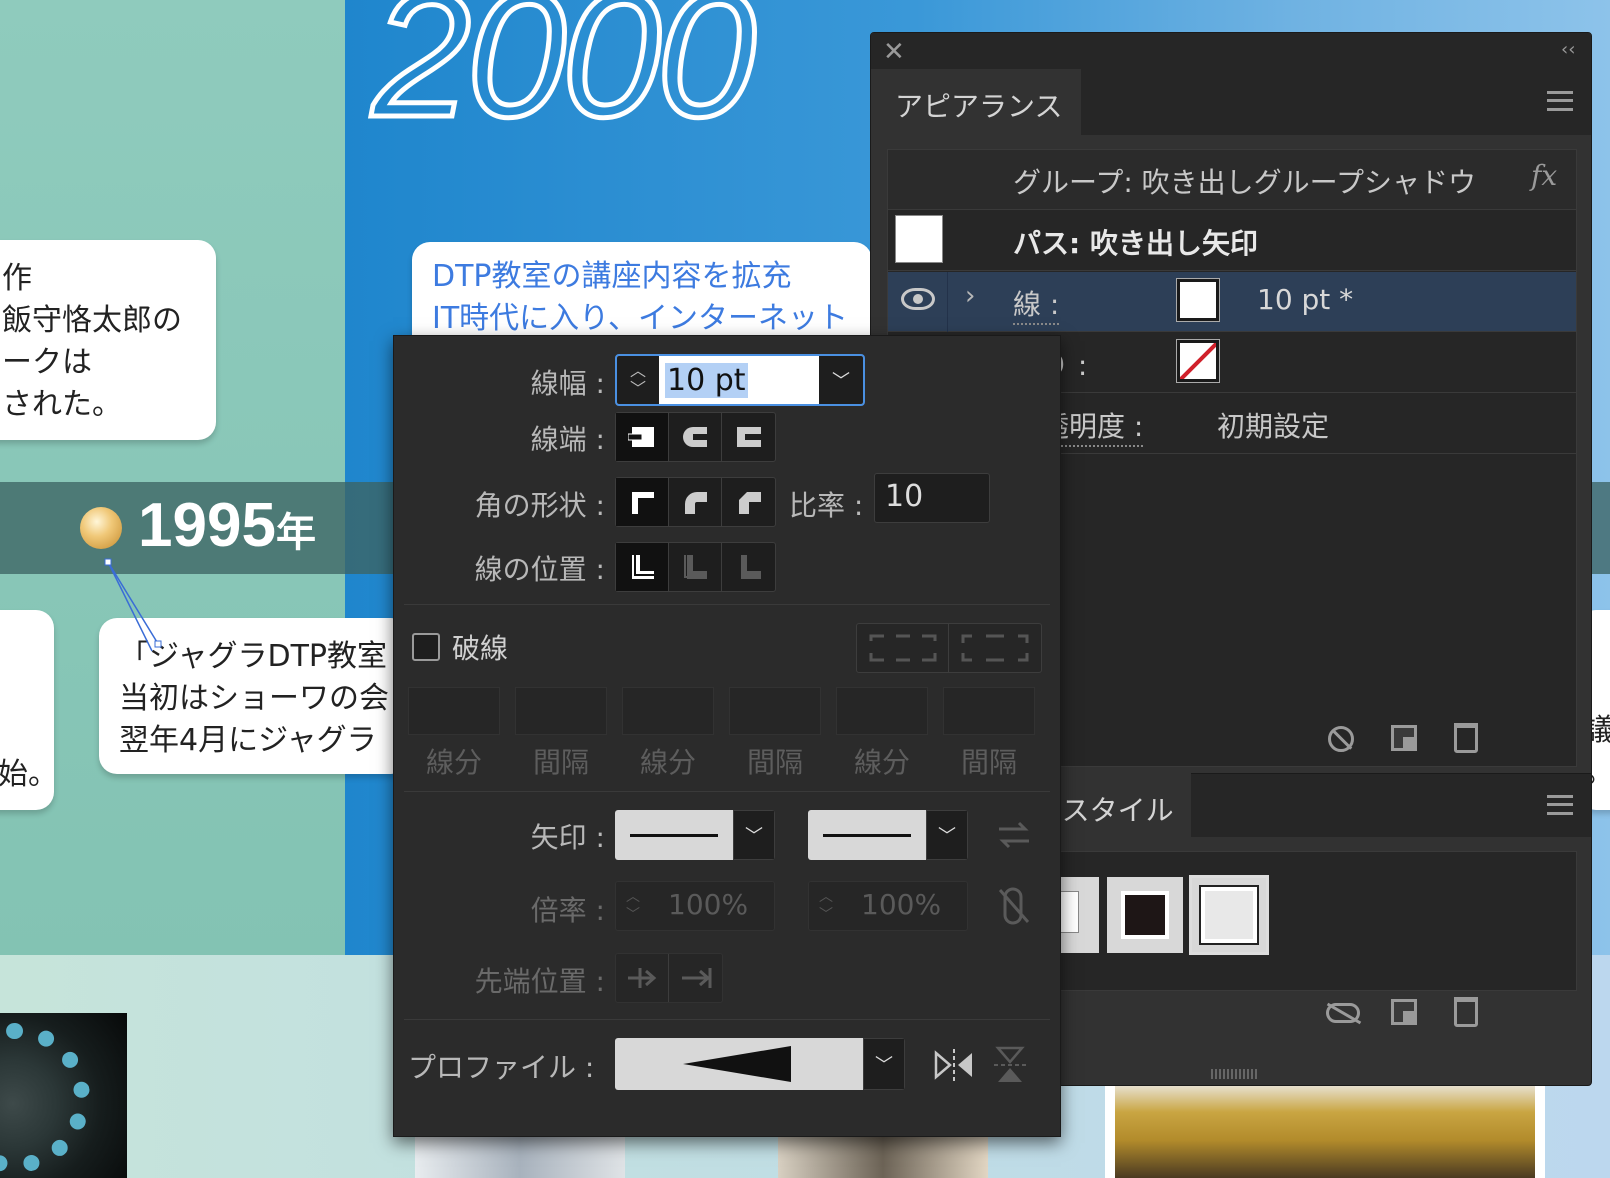 Image resolution: width=1610 pixels, height=1178 pixels. I want to click on stroke-value: 10 pt *, so click(1305, 299).